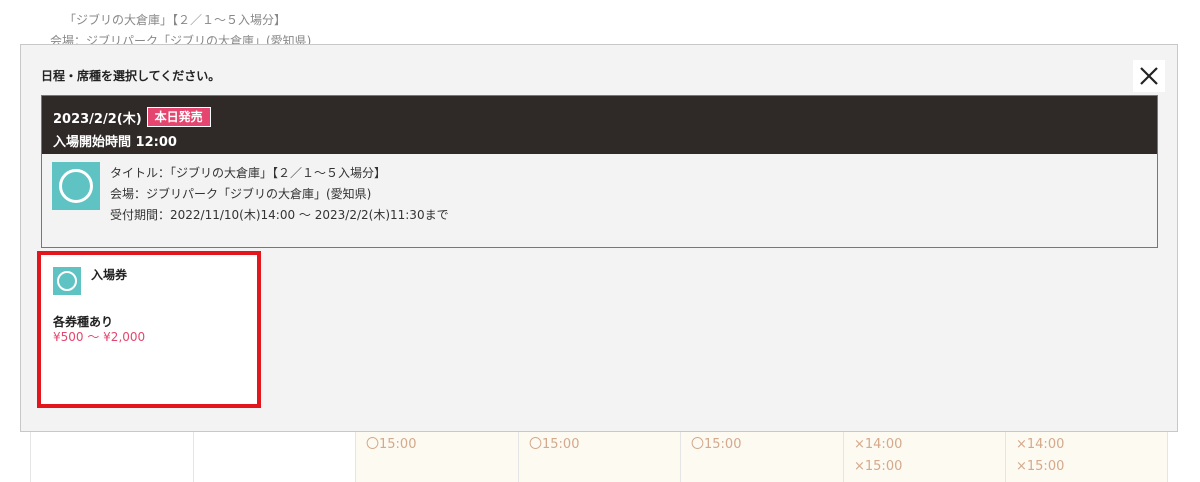 Image resolution: width=1200 pixels, height=482 pixels. Describe the element at coordinates (115, 142) in the screenshot. I see `entry-start-time: 入場開始時間 12:00` at that location.